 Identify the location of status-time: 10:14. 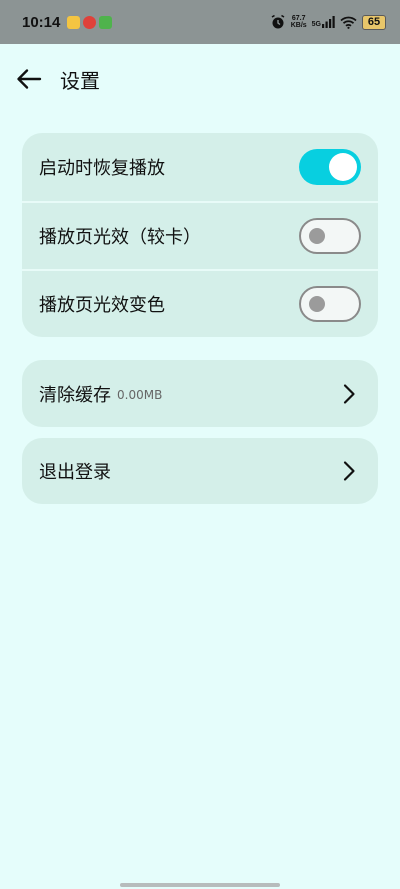
(41, 22).